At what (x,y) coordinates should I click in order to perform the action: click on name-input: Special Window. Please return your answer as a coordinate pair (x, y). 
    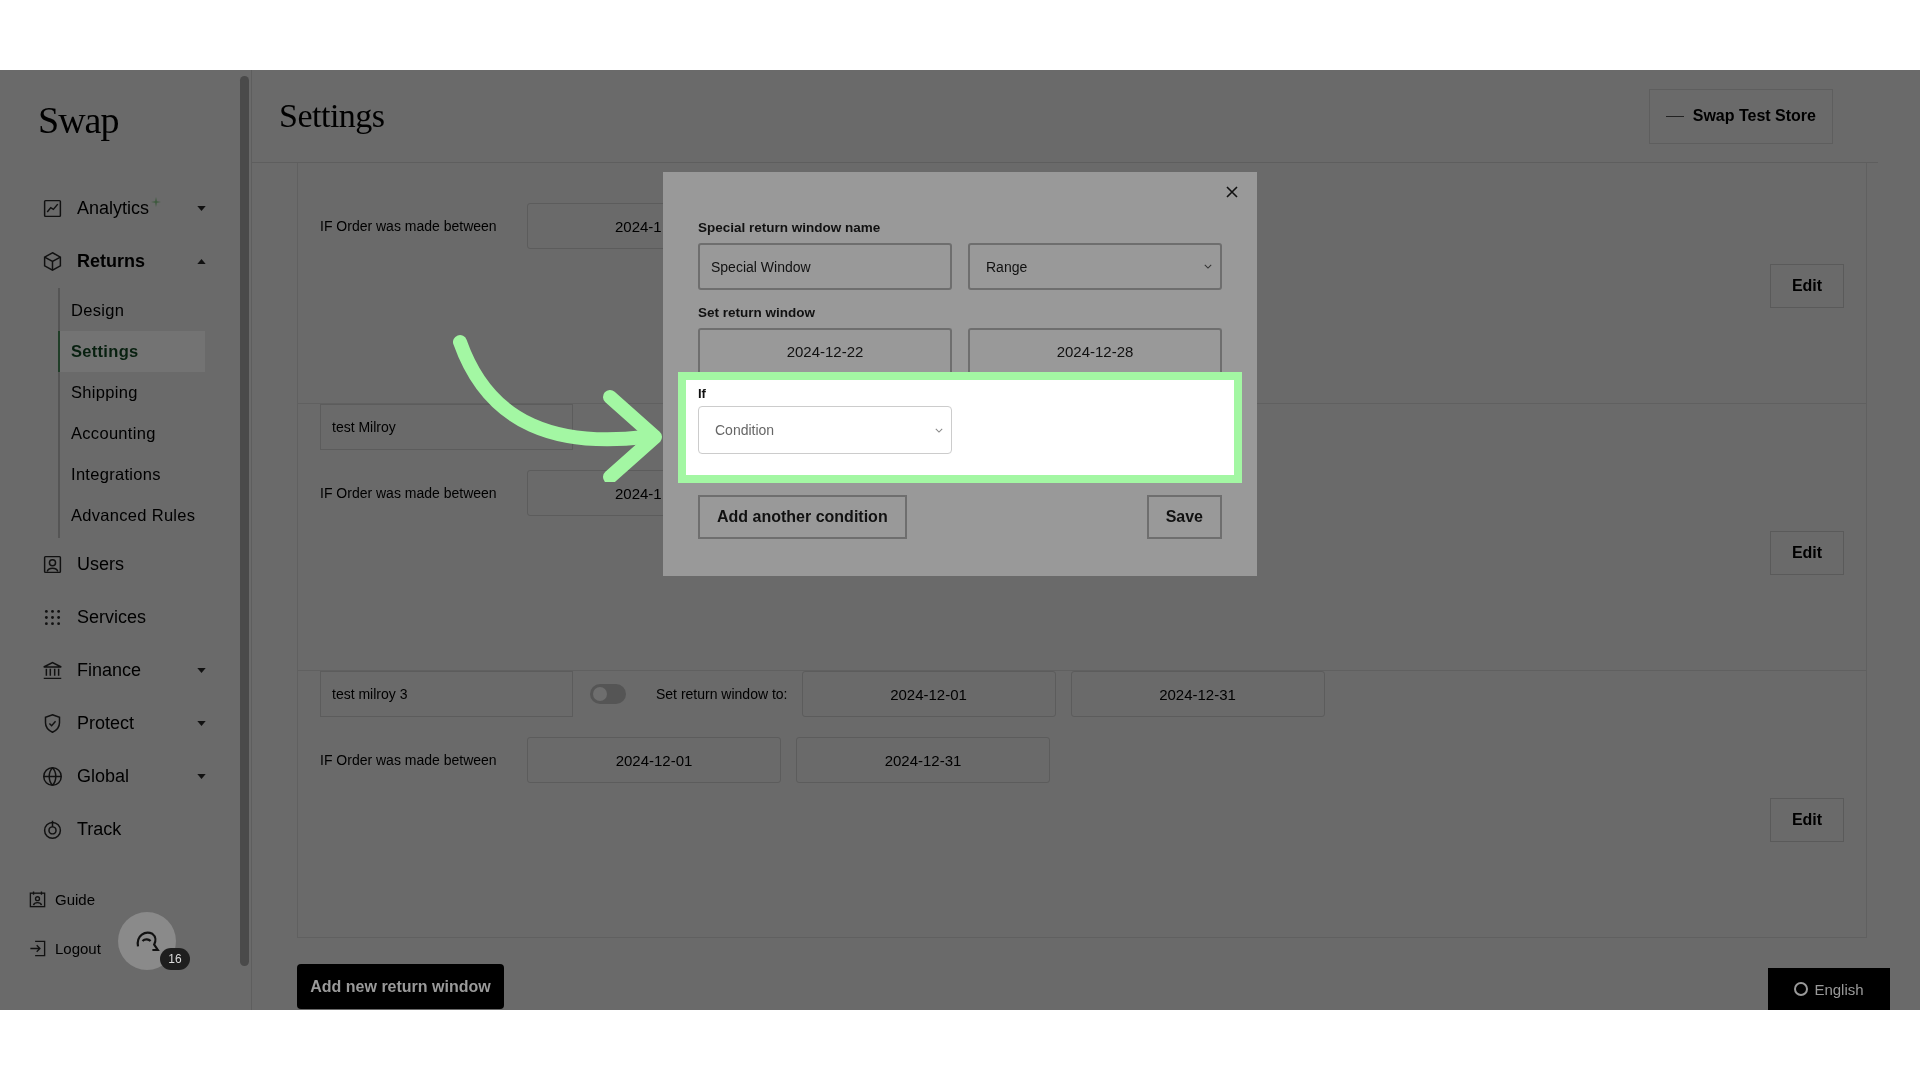
    Looking at the image, I should click on (825, 266).